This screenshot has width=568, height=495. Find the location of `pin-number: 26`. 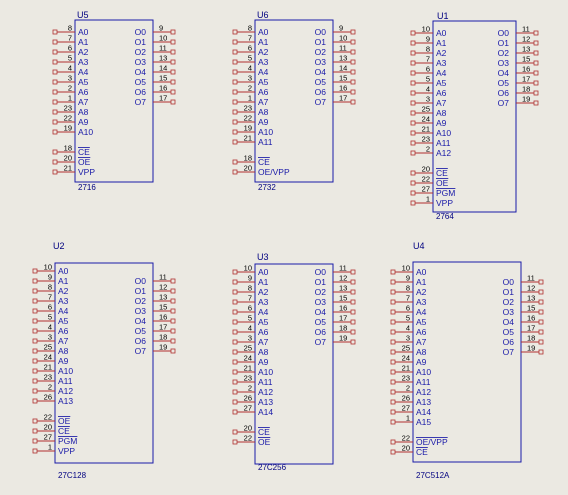

pin-number: 26 is located at coordinates (248, 398).